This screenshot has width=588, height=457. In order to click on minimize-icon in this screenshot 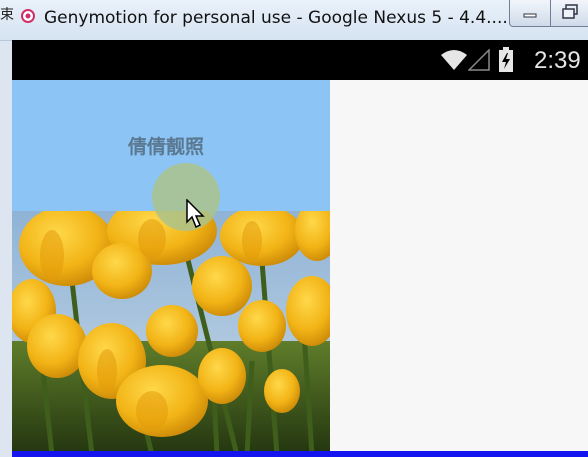, I will do `click(530, 15)`.